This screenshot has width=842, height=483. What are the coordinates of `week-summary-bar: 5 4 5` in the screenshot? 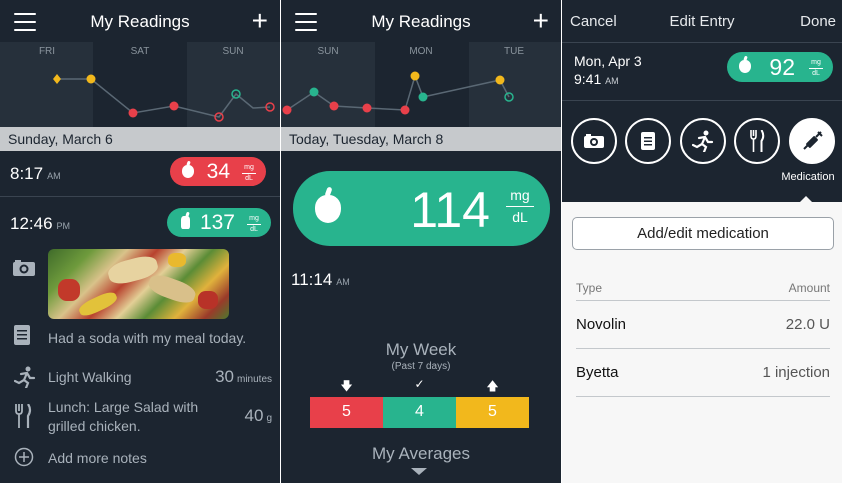 It's located at (419, 412).